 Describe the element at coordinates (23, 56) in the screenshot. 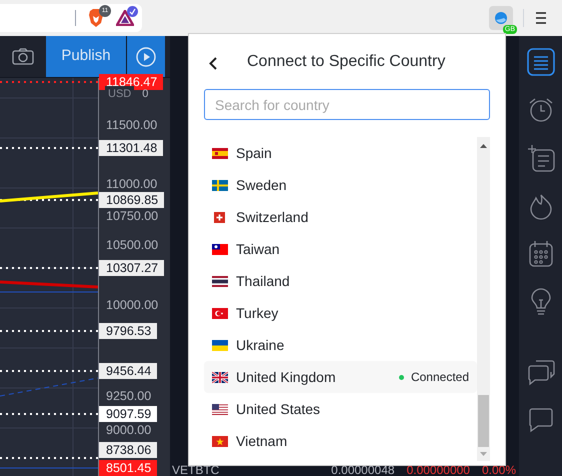

I see `camera-icon` at that location.